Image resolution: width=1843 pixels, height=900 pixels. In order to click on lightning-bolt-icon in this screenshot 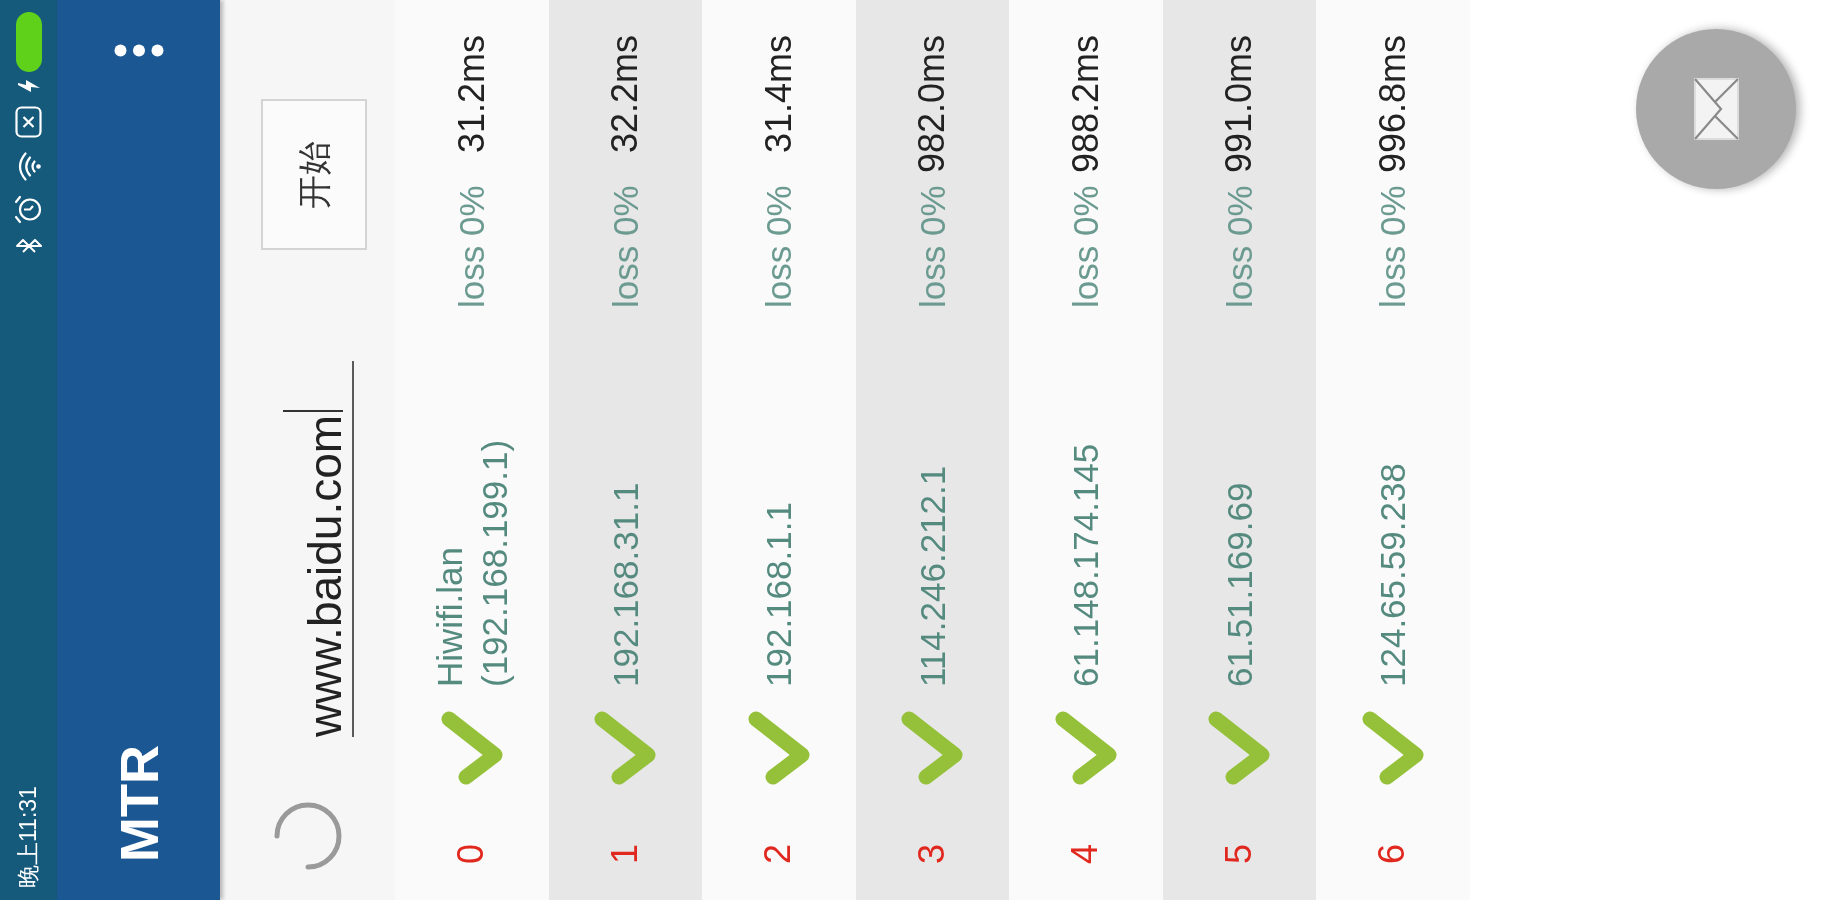, I will do `click(28, 86)`.